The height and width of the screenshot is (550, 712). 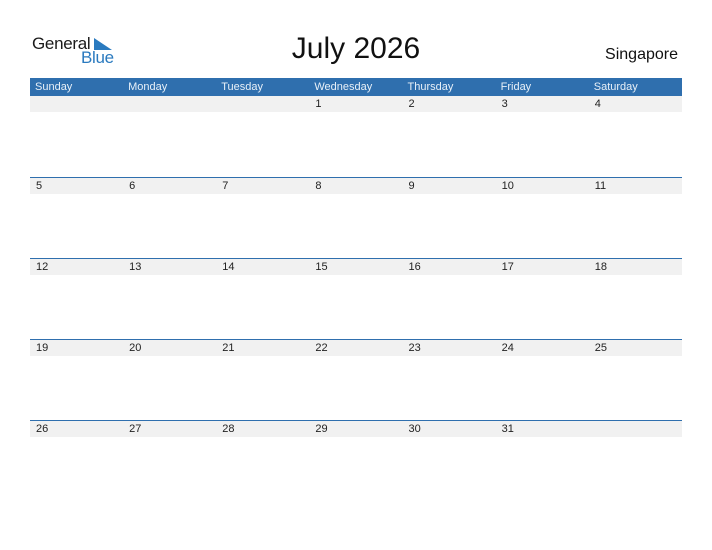 What do you see at coordinates (600, 186) in the screenshot?
I see `day-cell: 11` at bounding box center [600, 186].